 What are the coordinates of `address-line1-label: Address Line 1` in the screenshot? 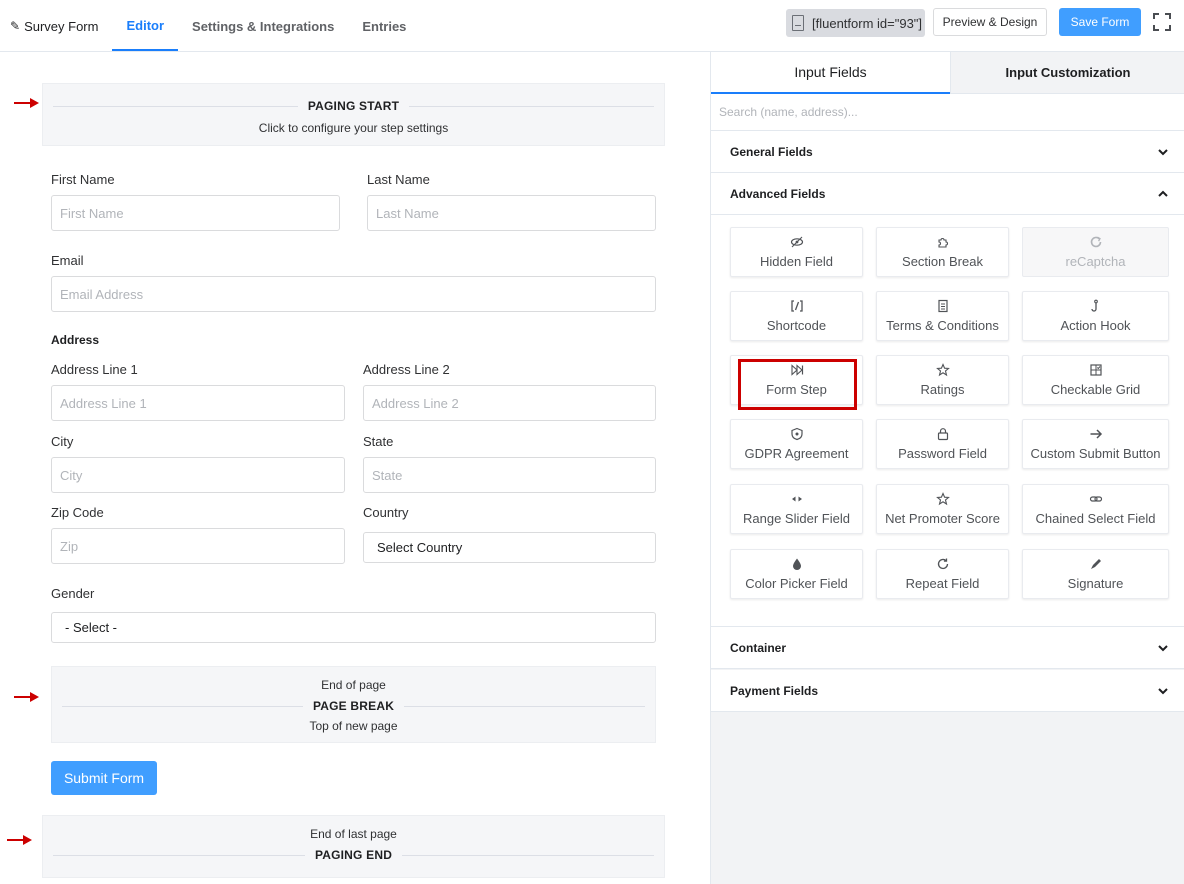 It's located at (94, 369).